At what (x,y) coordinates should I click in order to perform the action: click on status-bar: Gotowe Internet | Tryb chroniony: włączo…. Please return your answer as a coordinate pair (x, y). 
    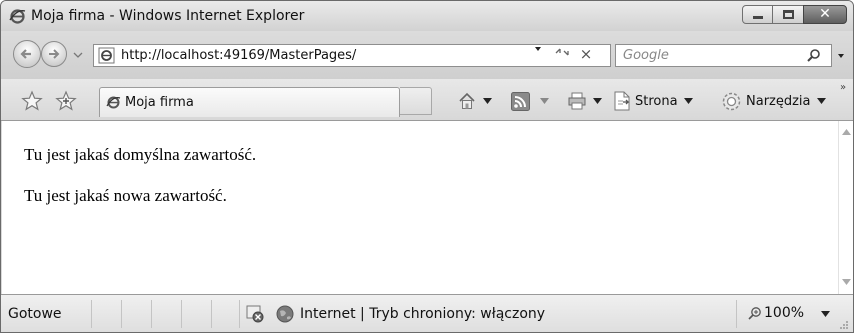
    Looking at the image, I should click on (427, 313).